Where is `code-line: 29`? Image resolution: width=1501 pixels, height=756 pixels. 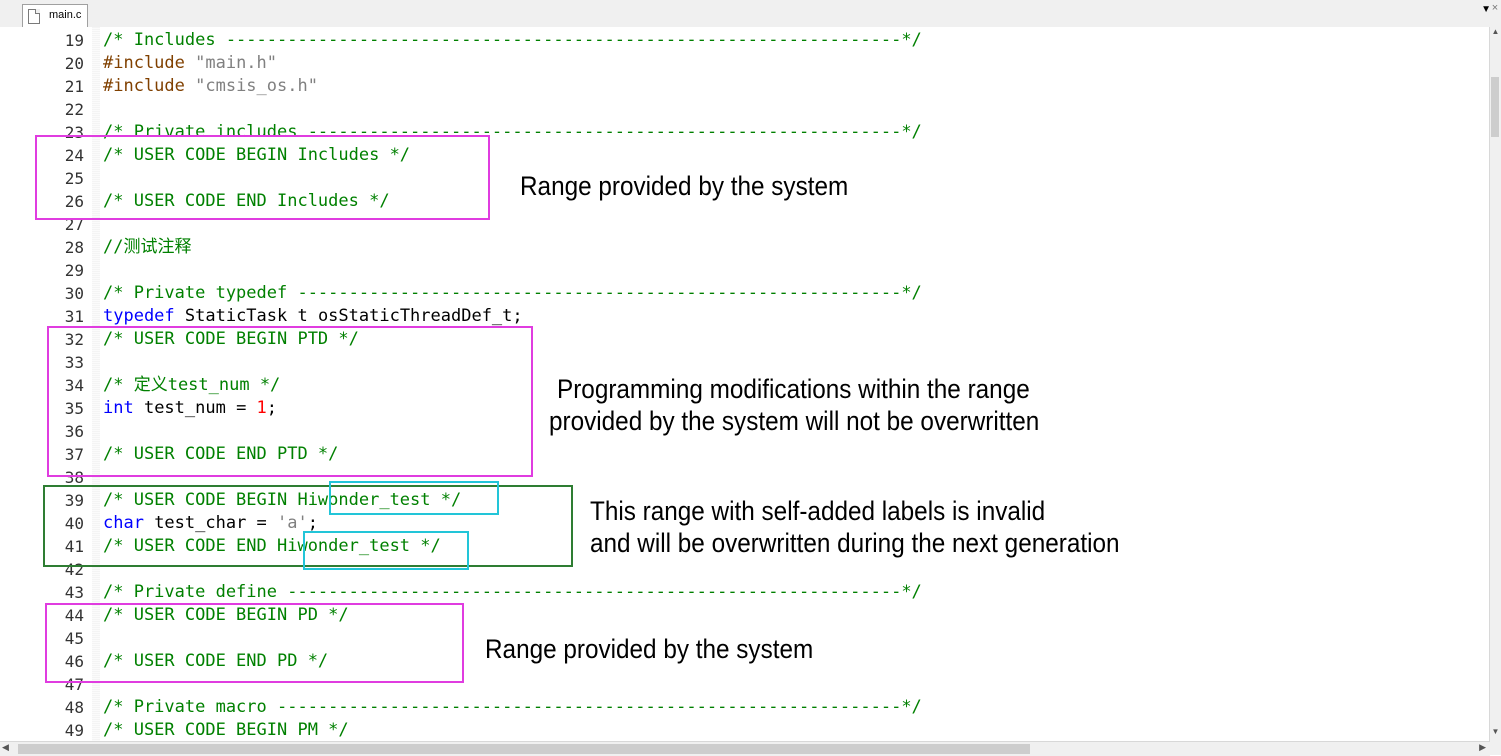
code-line: 29 is located at coordinates (745, 270).